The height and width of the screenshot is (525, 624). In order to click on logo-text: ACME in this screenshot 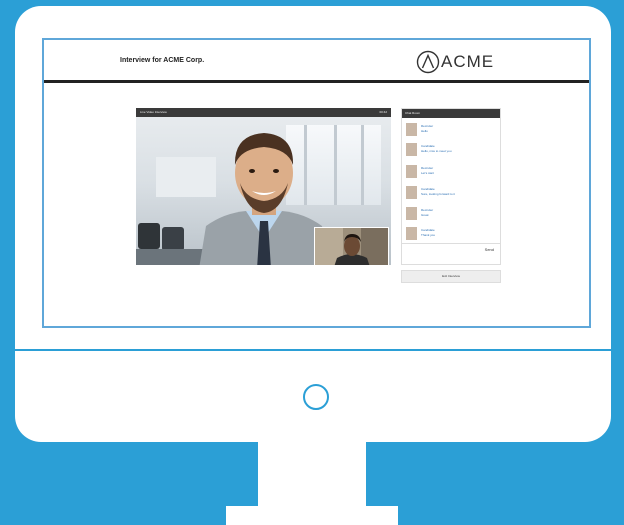, I will do `click(468, 61)`.